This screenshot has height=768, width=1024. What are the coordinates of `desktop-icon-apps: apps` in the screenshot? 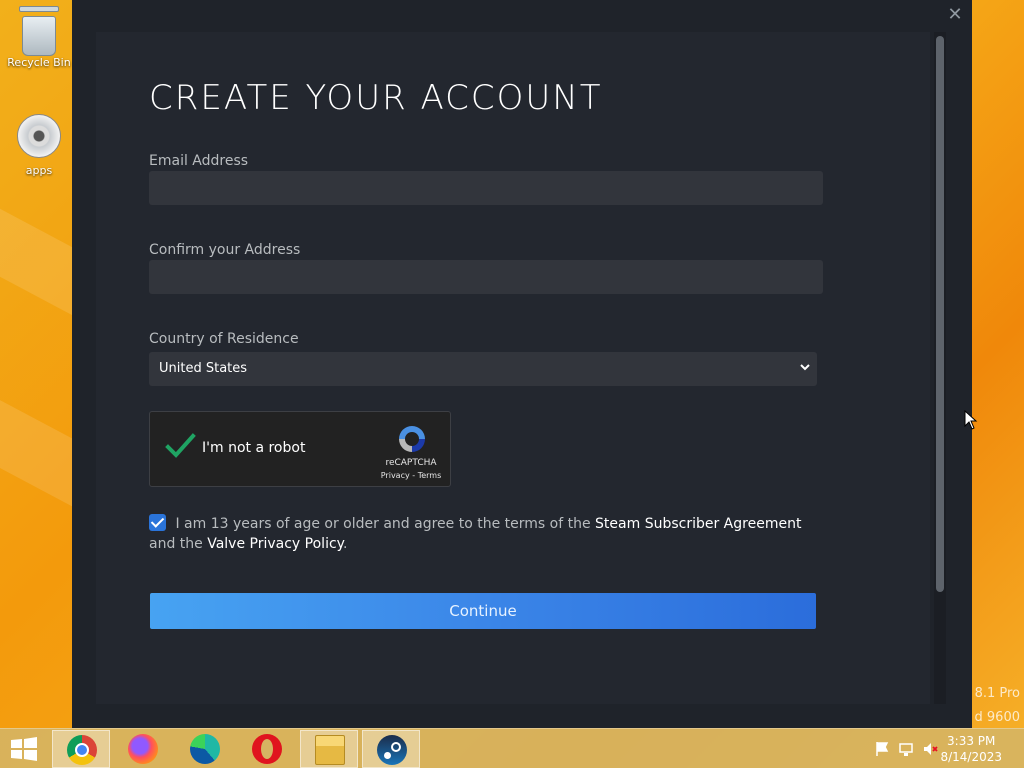 It's located at (39, 144).